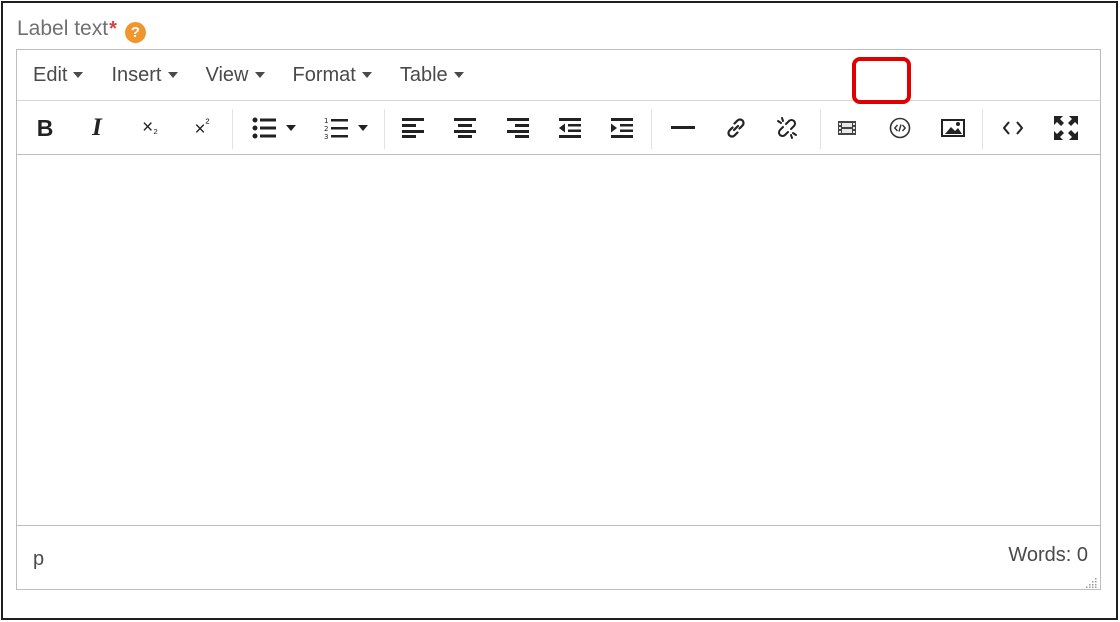 The image size is (1120, 622). I want to click on align-left-icon, so click(413, 128).